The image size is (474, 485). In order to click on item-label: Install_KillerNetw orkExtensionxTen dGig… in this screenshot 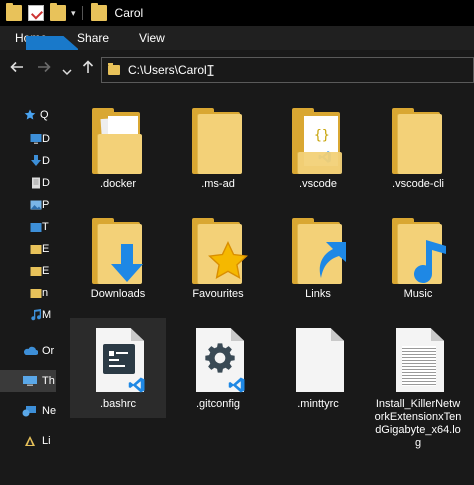, I will do `click(418, 423)`.